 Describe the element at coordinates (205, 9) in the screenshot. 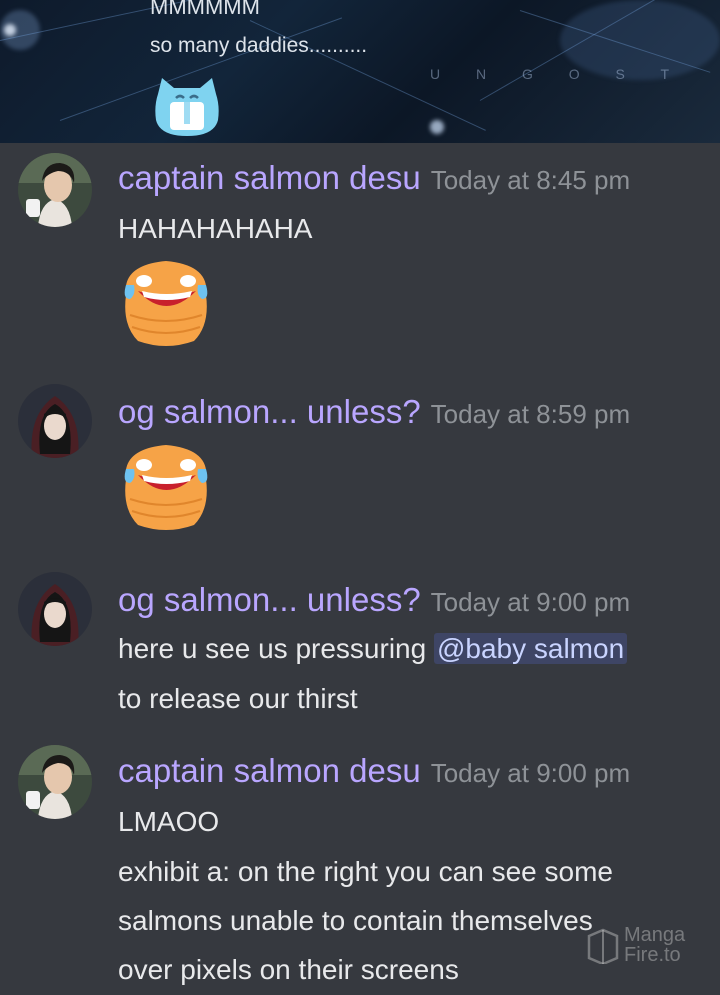

I see `banner-text-line-1: MMMMMM` at that location.